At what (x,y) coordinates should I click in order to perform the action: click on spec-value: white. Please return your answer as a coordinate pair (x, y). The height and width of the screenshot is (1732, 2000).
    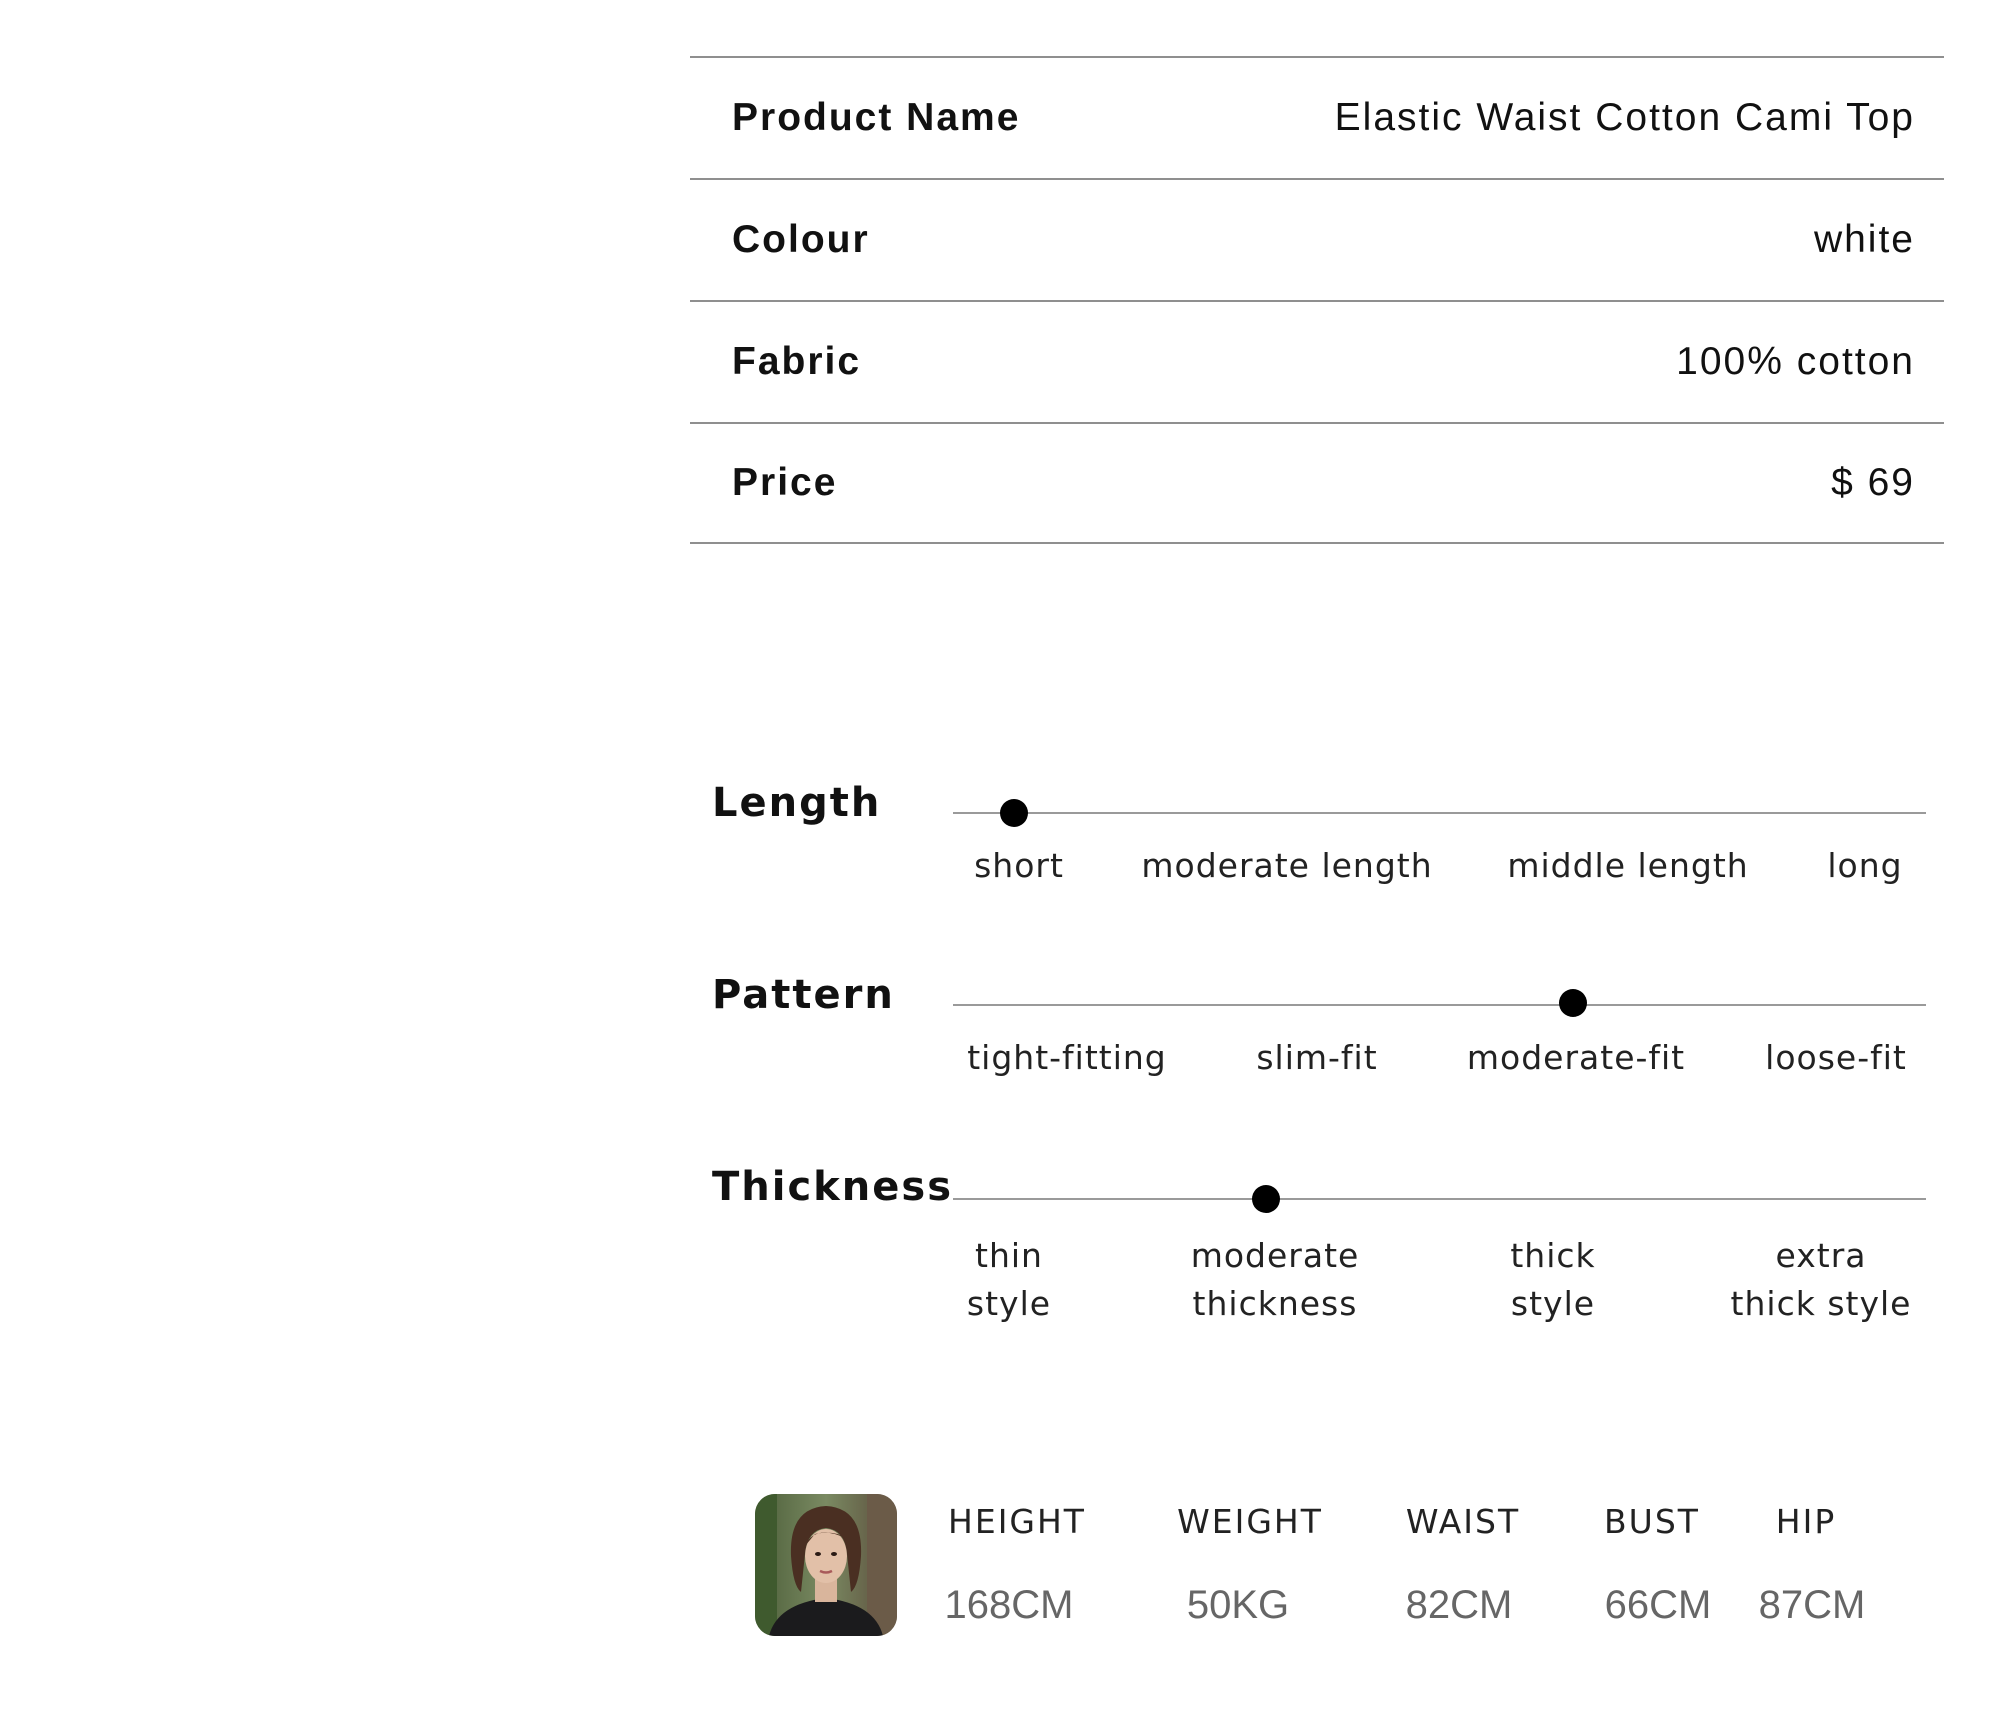
    Looking at the image, I should click on (1864, 239).